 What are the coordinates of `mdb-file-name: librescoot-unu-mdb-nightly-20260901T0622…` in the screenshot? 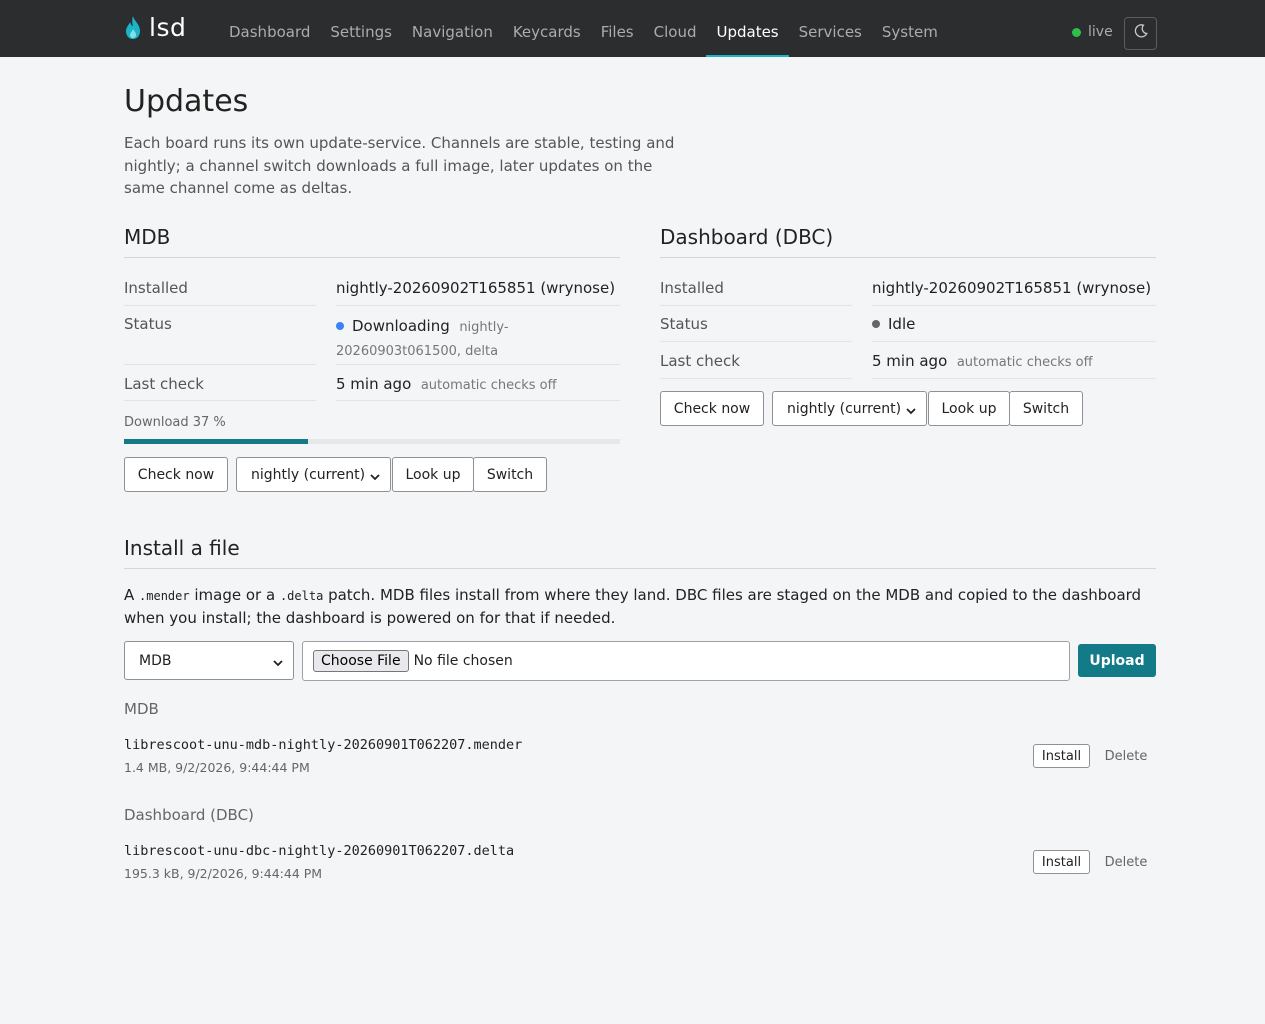 It's located at (323, 745).